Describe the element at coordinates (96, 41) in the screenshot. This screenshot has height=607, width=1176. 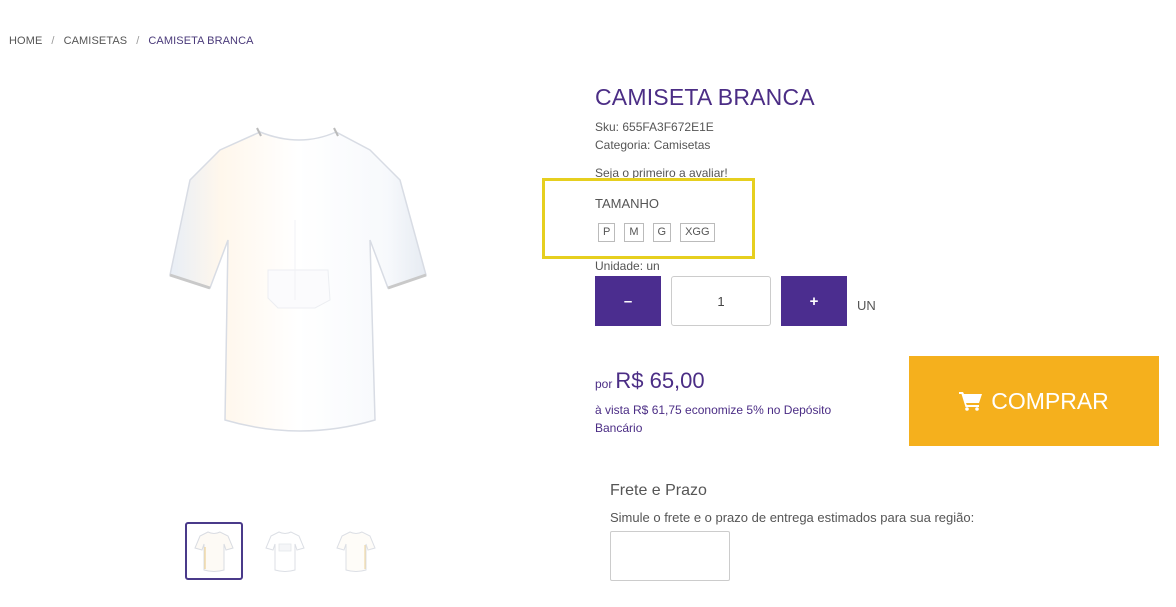
I see `breadcrumb-category: CAMISETAS` at that location.